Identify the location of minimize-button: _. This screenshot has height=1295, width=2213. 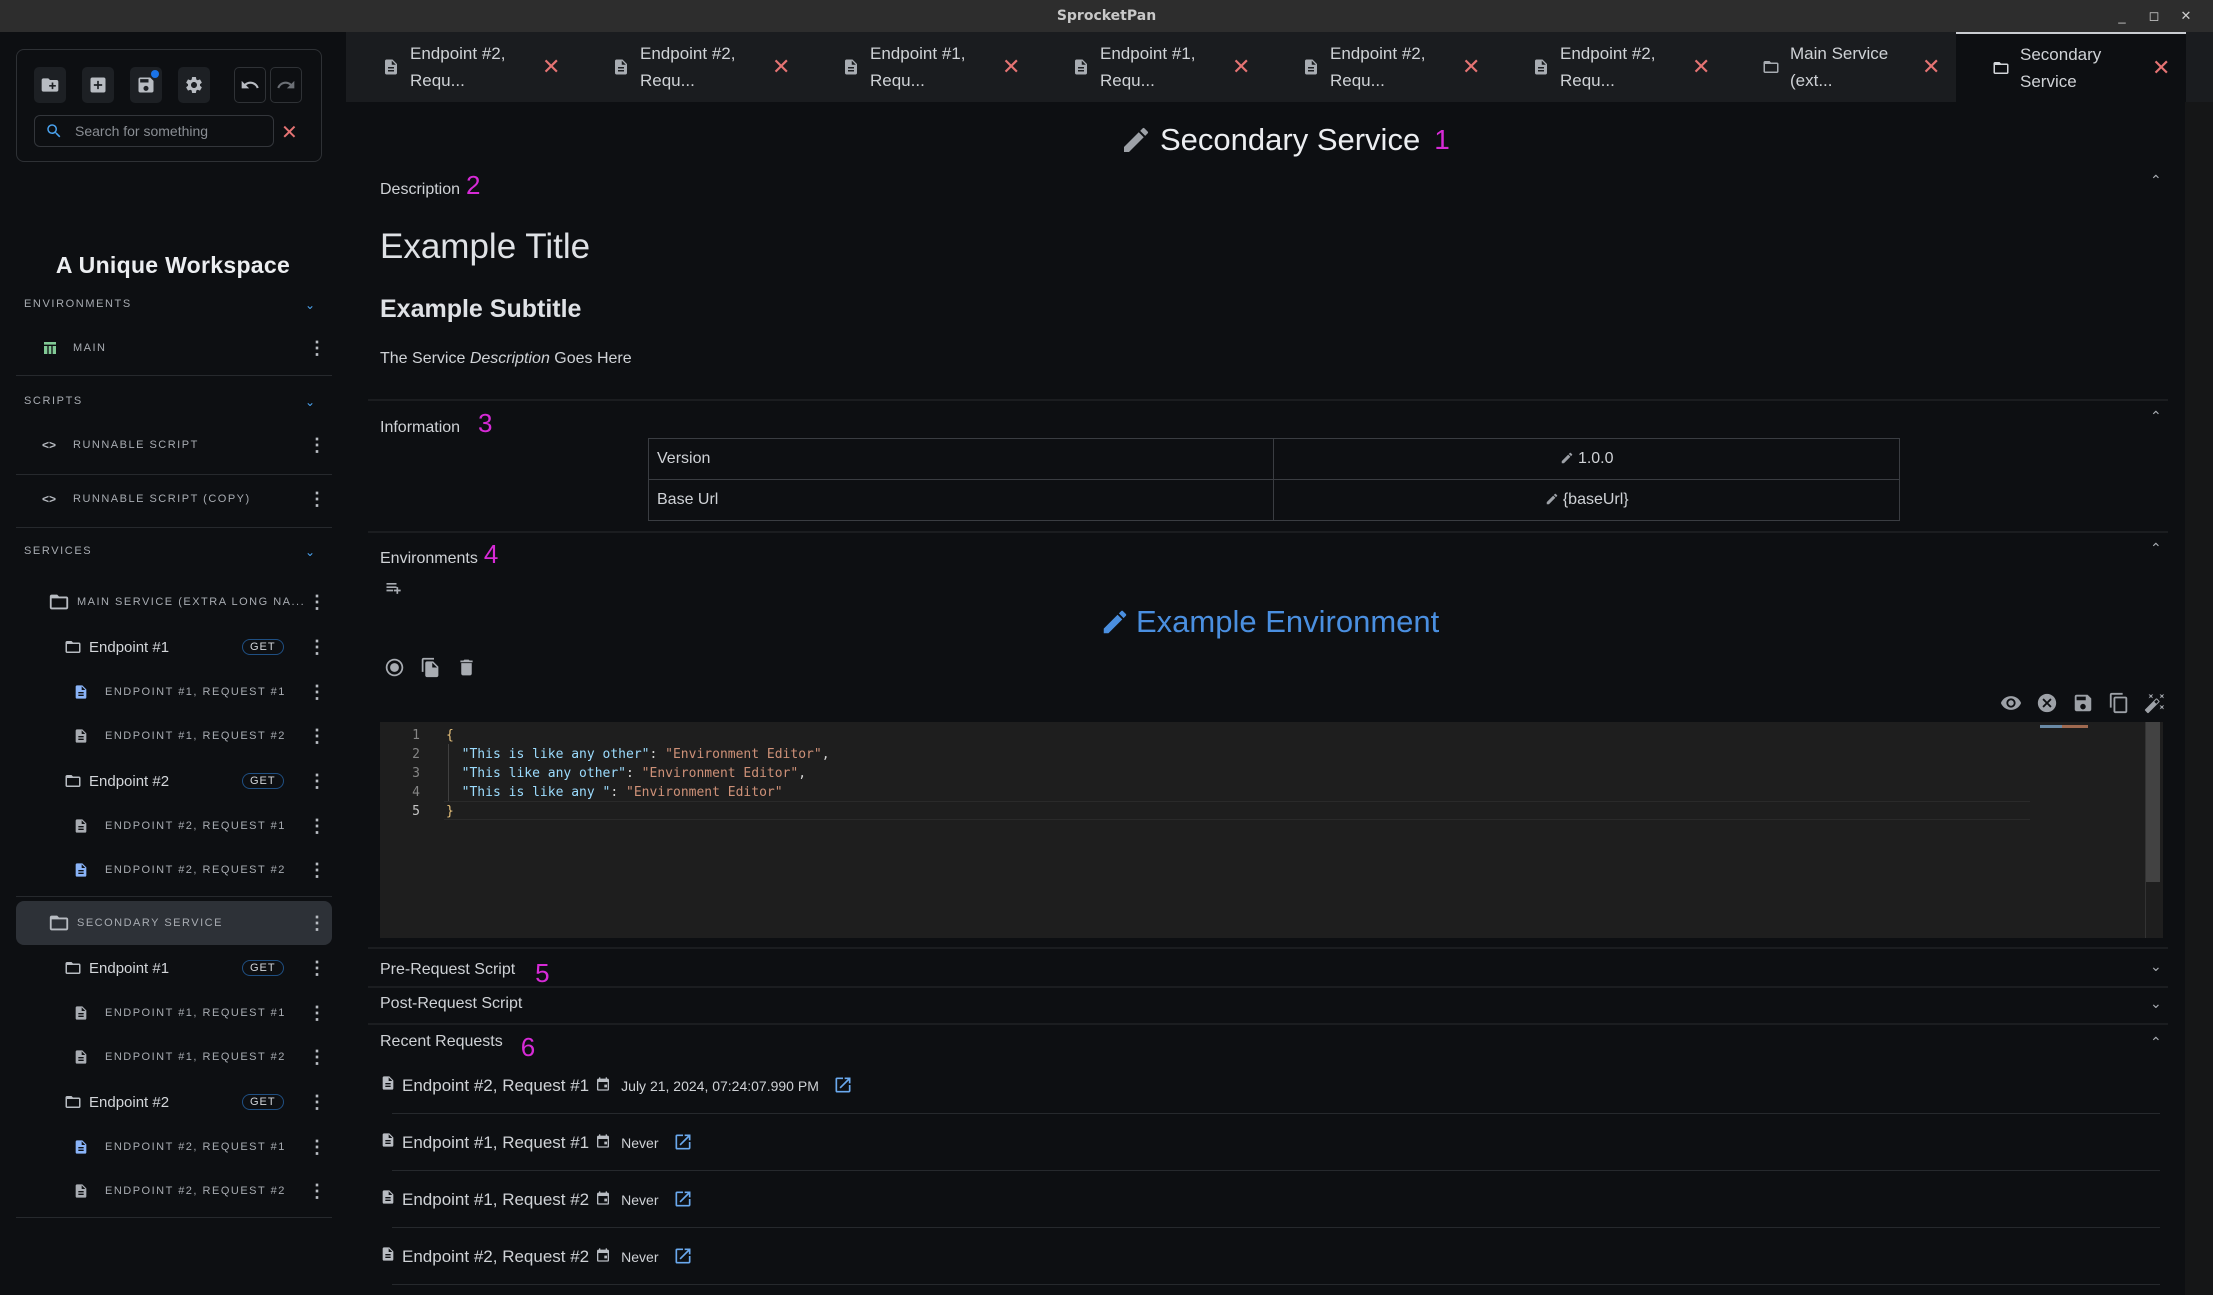
(2122, 16).